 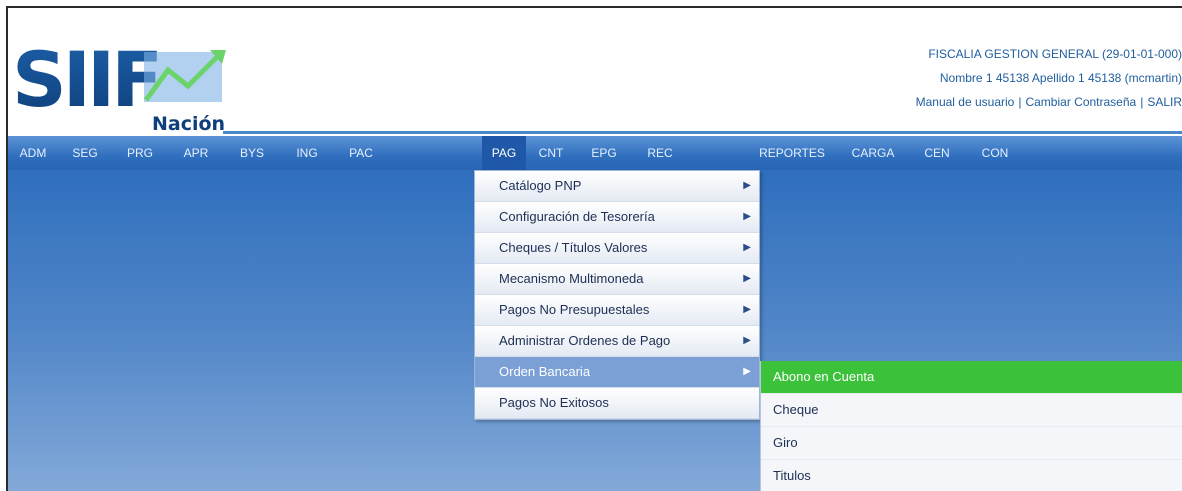 I want to click on dropdown-item-label: Pagos No Presupuestales, so click(x=574, y=309).